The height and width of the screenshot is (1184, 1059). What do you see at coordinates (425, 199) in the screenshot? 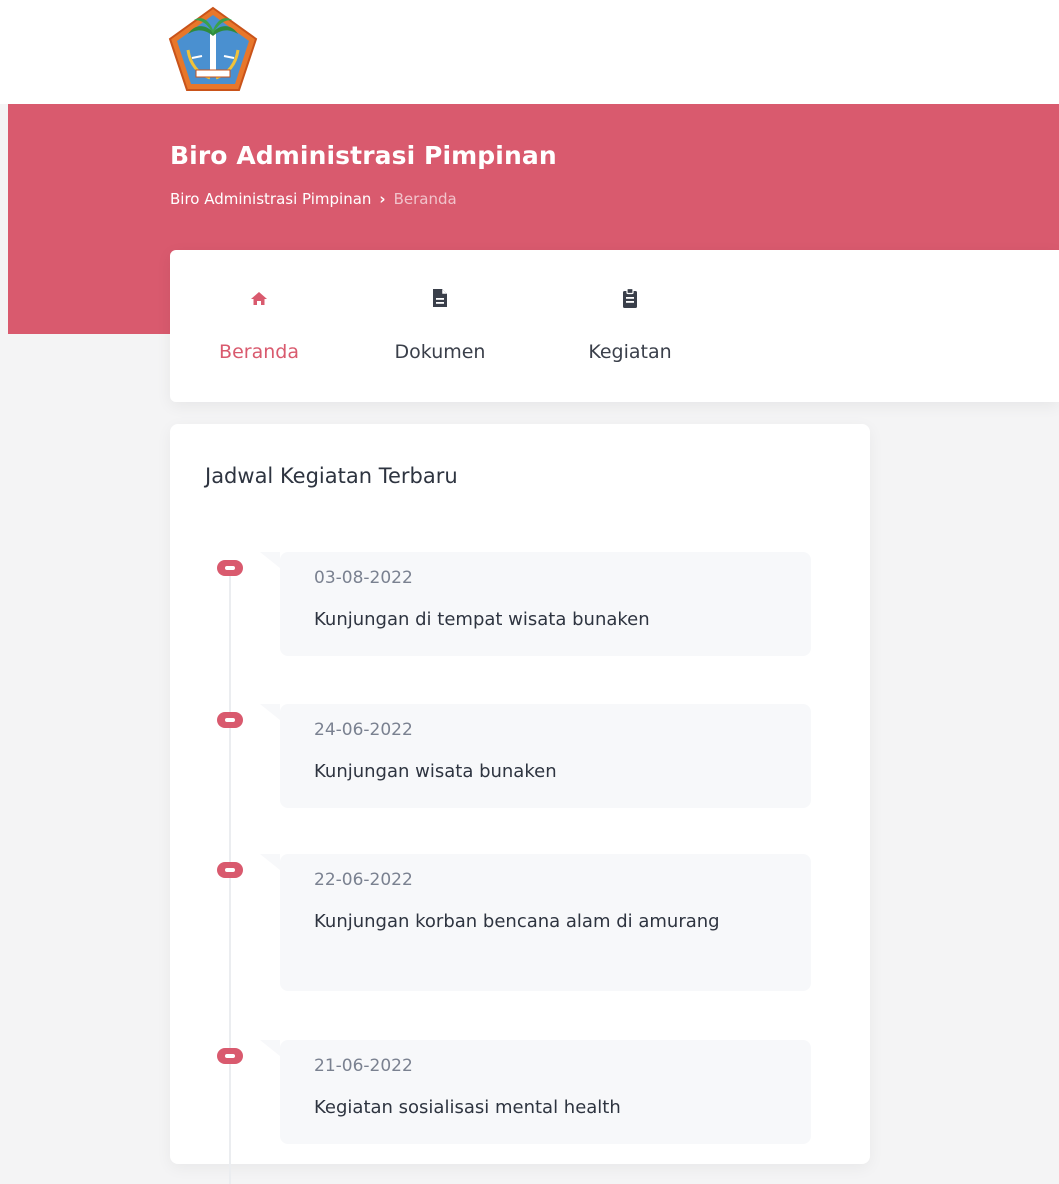
I see `breadcrumb-current: Beranda` at bounding box center [425, 199].